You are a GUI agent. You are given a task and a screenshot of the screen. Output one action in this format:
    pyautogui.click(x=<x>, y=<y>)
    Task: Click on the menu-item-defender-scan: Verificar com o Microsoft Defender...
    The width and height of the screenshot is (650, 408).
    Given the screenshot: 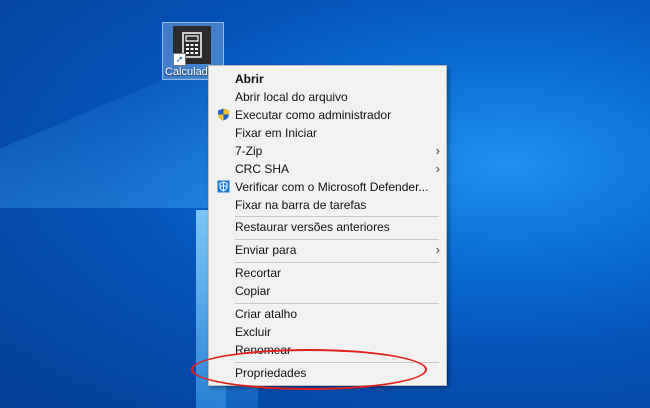 What is the action you would take?
    pyautogui.click(x=327, y=187)
    